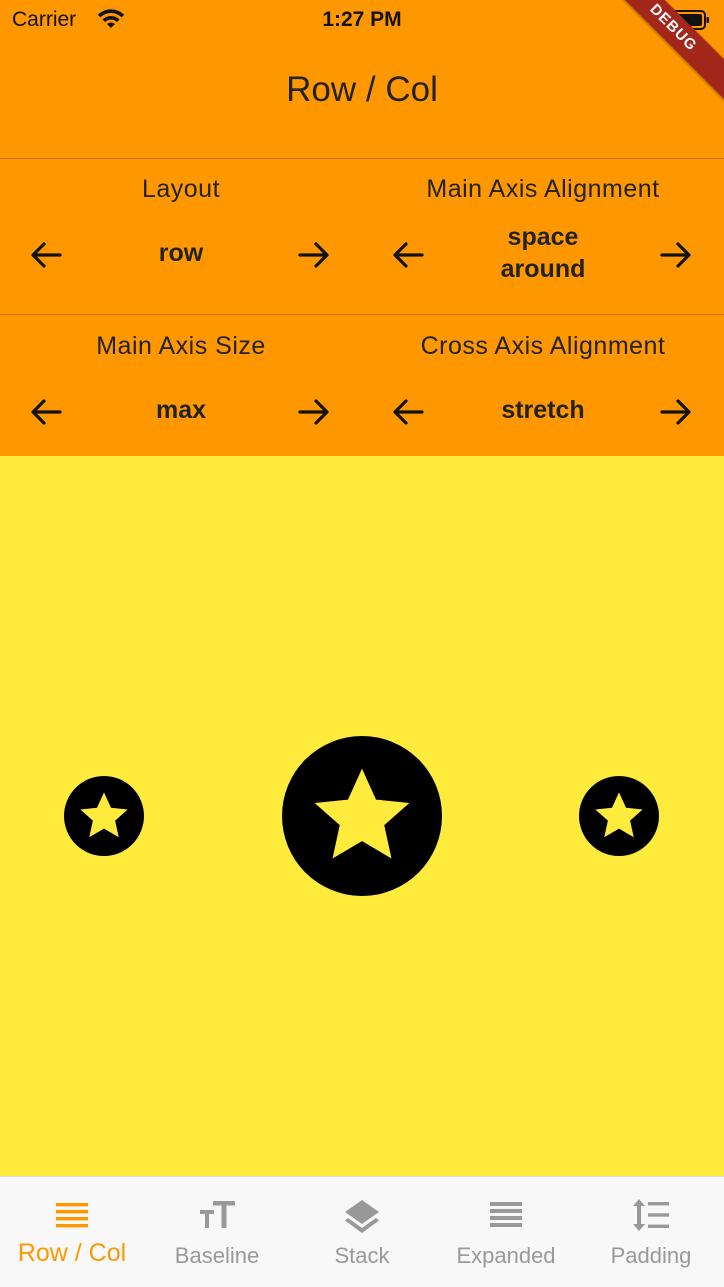  I want to click on nav-label: Baseline, so click(217, 1255).